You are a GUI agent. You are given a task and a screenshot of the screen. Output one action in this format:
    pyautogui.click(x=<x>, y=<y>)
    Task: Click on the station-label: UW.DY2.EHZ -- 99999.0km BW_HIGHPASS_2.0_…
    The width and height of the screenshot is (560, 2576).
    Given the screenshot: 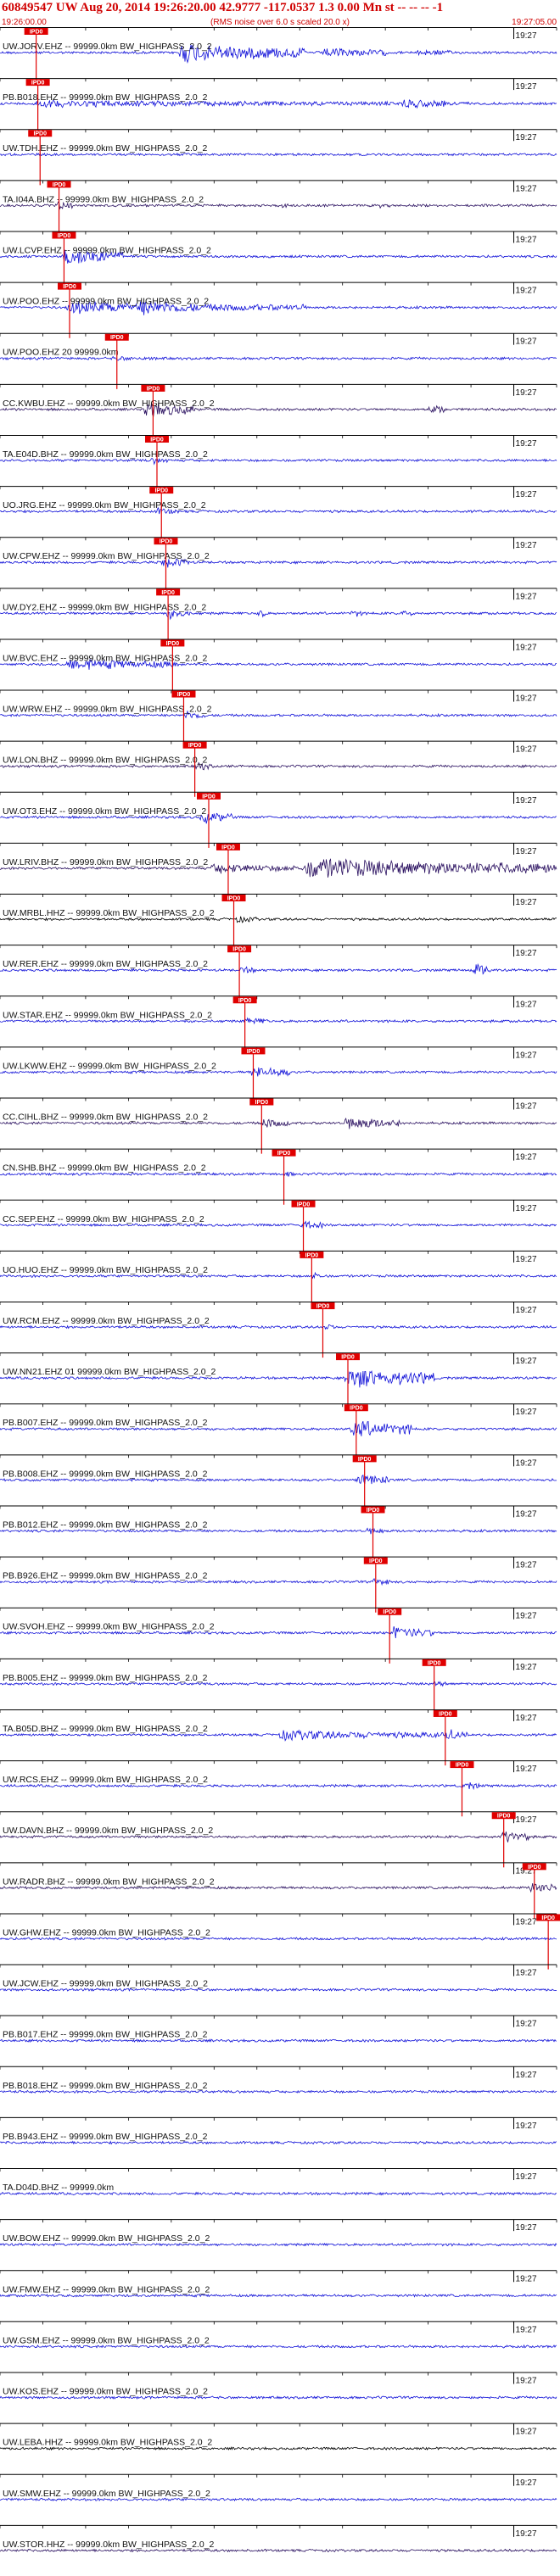 What is the action you would take?
    pyautogui.click(x=105, y=607)
    